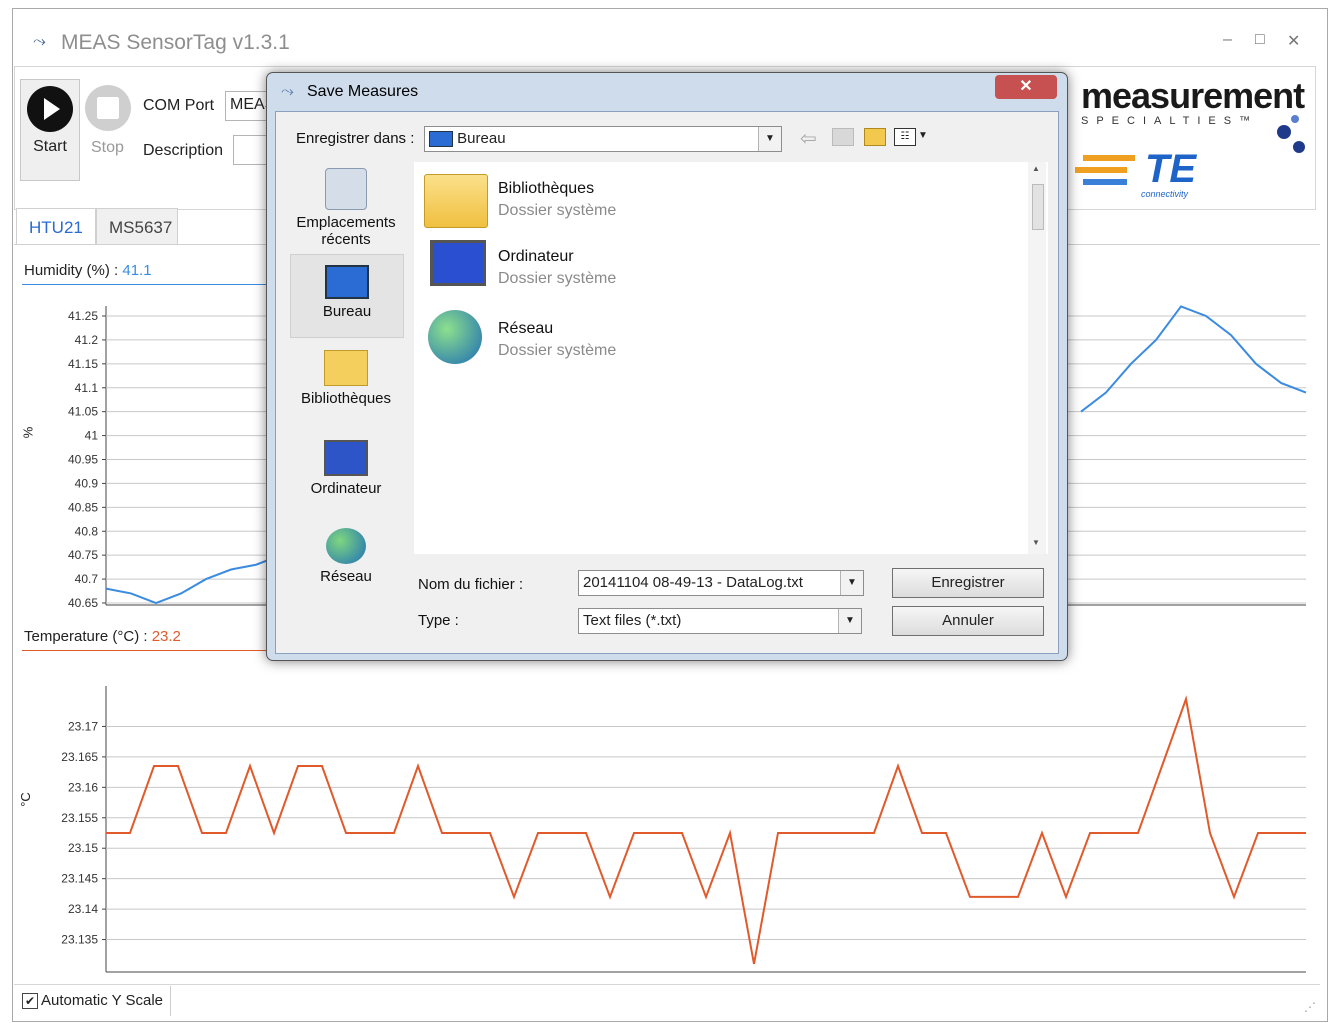 Image resolution: width=1329 pixels, height=1023 pixels. I want to click on y-tick-label: 40.85, so click(83, 507).